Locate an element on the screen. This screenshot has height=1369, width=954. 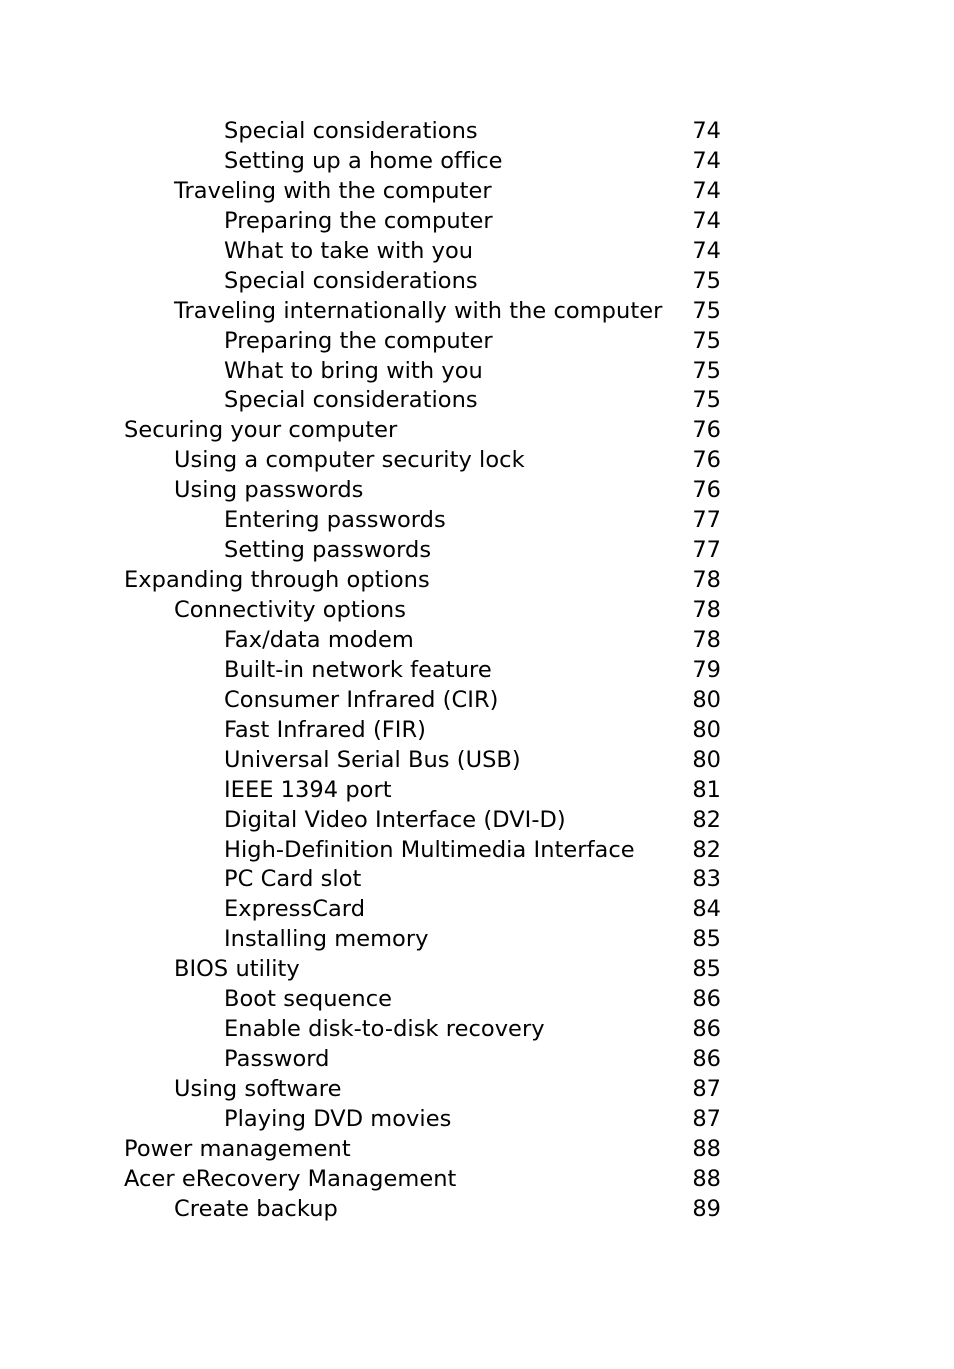
toc-entry: Fast Infrared (FIR) 80 is located at coordinates (477, 731).